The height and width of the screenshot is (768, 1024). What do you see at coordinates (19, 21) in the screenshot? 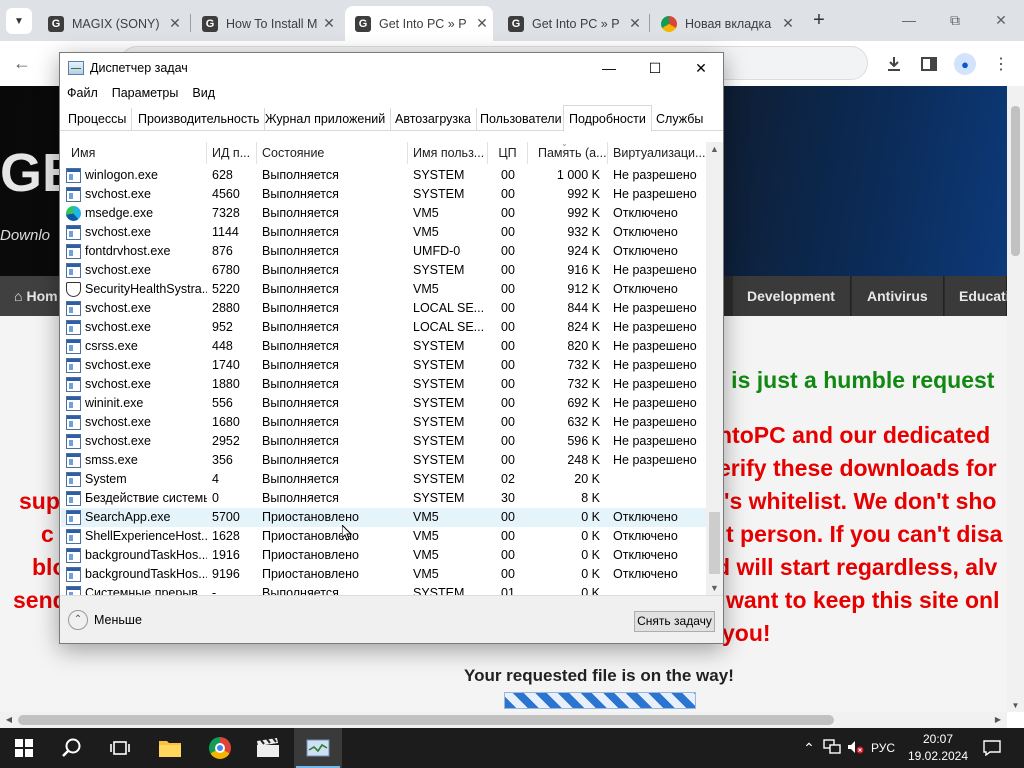
I see `tab-search-button: ▼` at bounding box center [19, 21].